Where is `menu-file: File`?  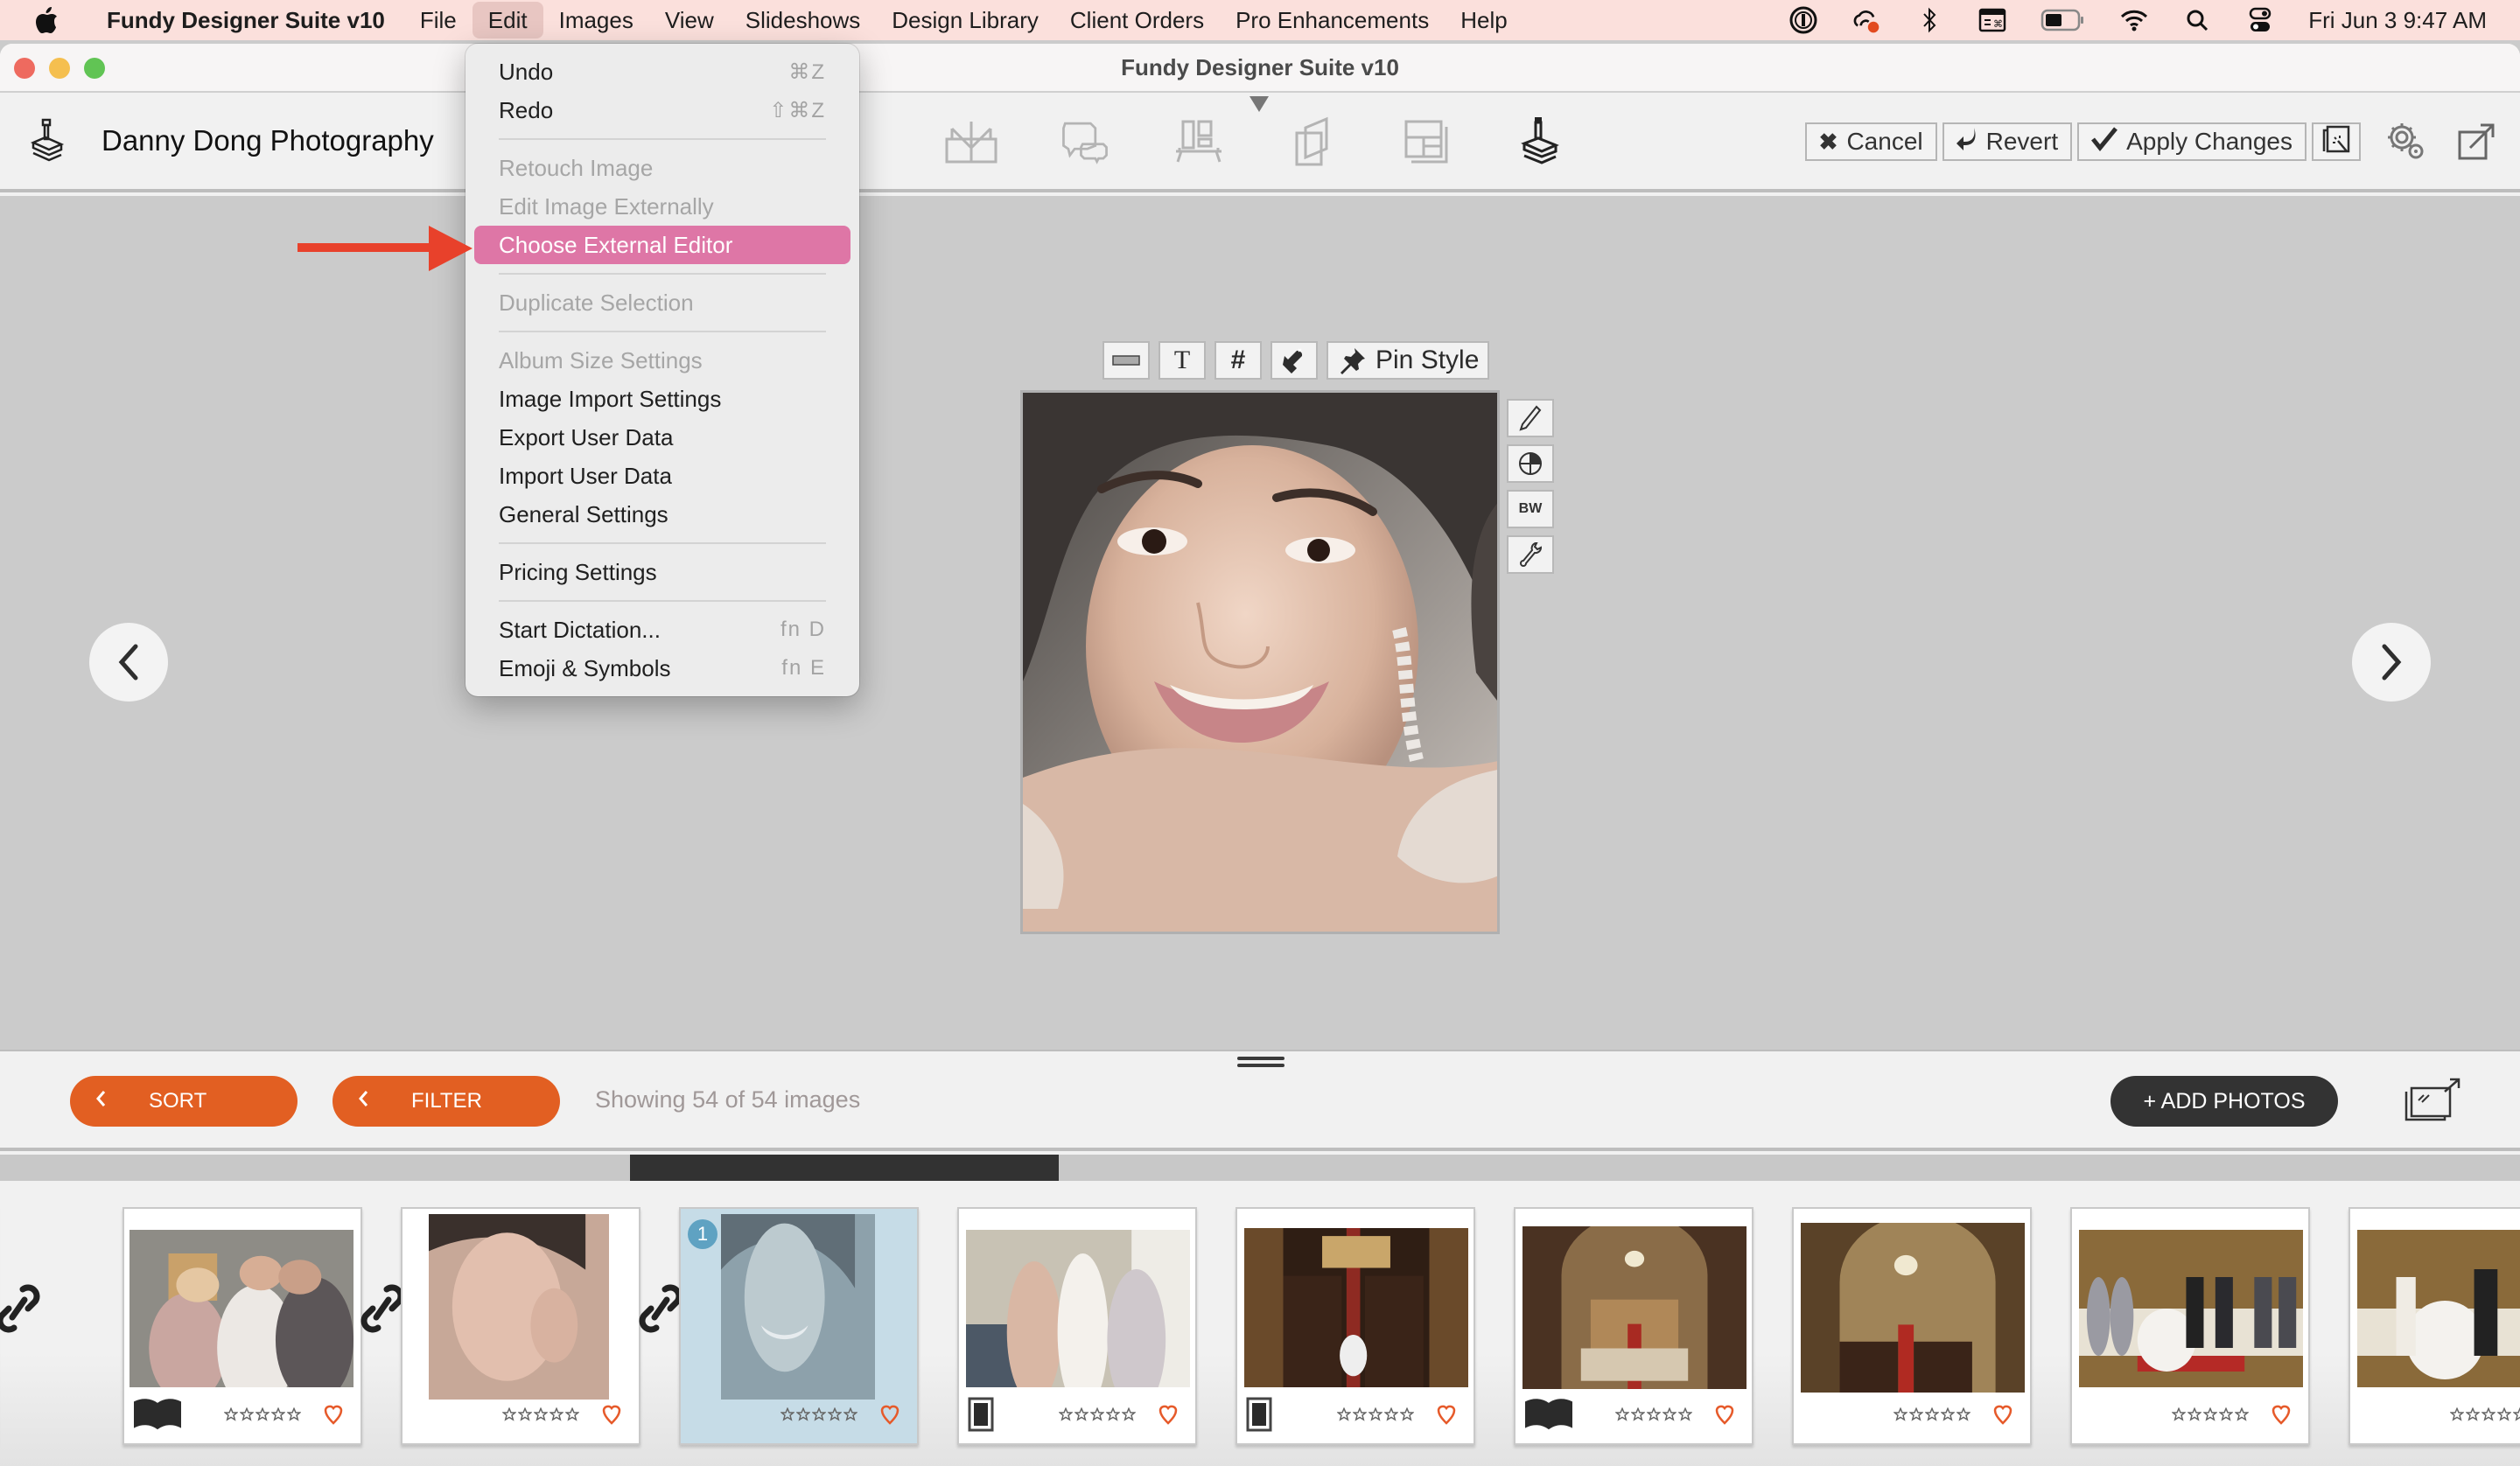
menu-file: File is located at coordinates (438, 20).